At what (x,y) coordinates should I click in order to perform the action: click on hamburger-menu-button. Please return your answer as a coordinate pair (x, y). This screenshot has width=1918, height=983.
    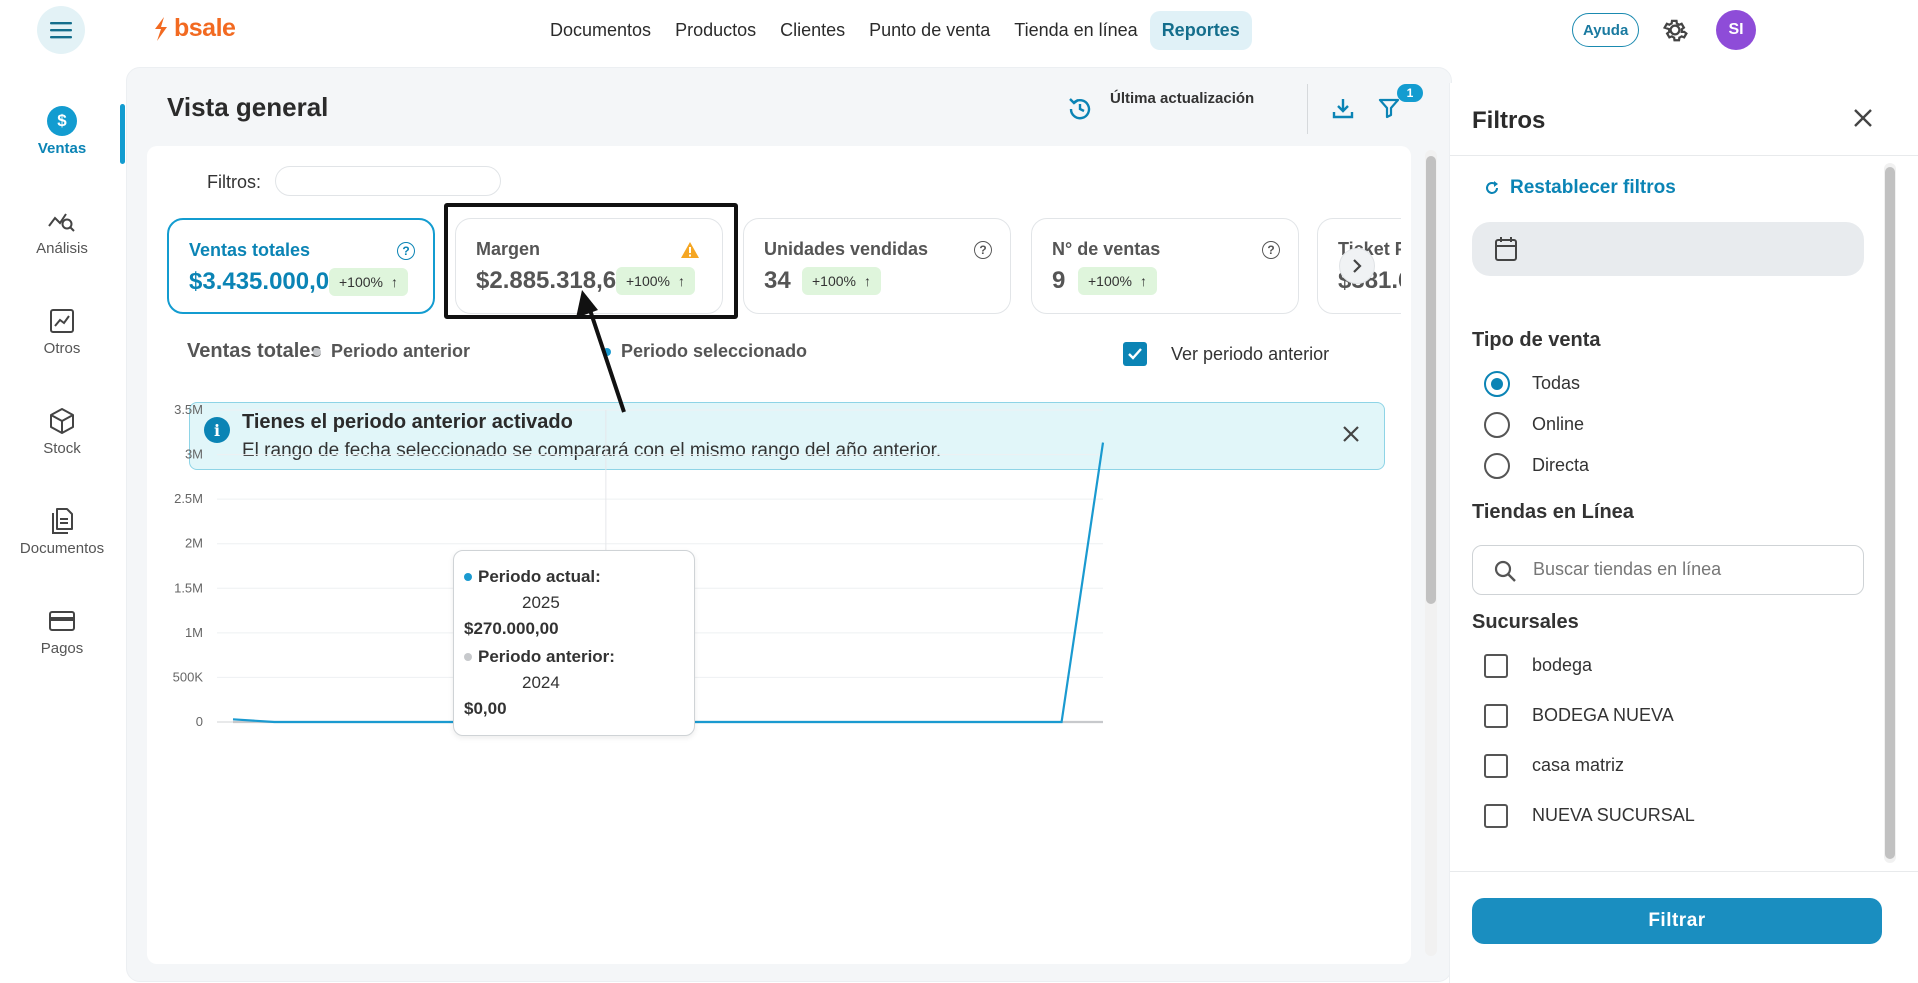
    Looking at the image, I should click on (61, 30).